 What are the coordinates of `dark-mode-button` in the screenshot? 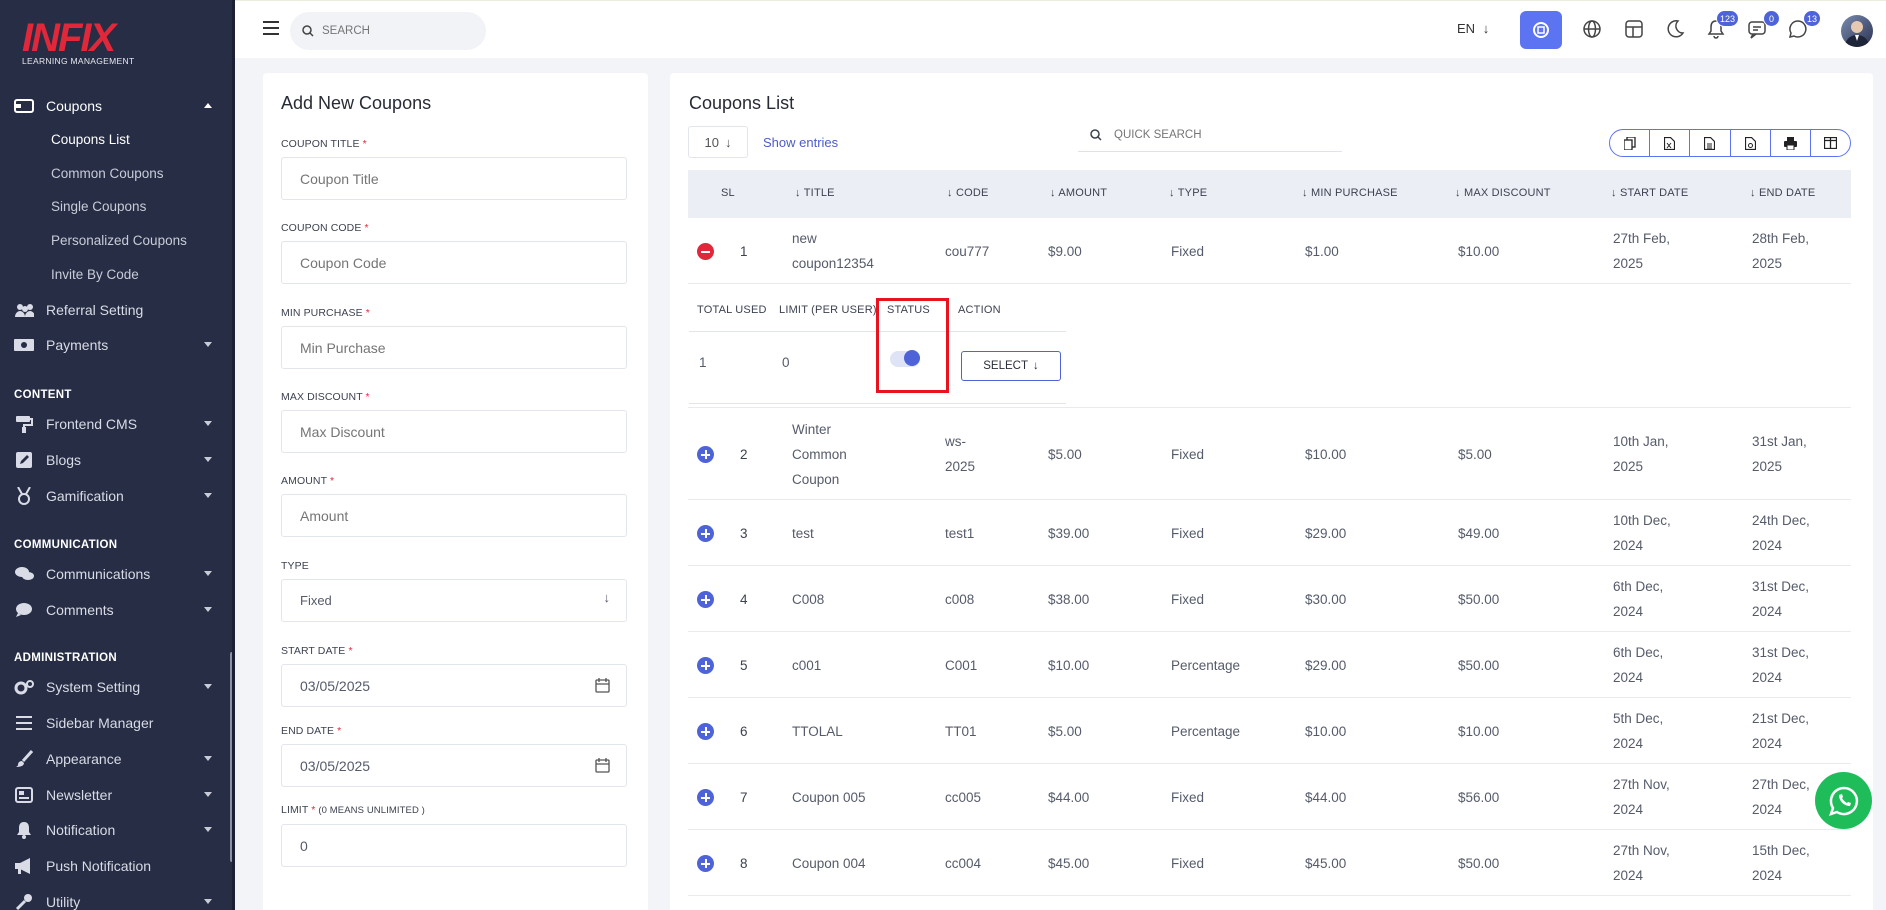 It's located at (1675, 29).